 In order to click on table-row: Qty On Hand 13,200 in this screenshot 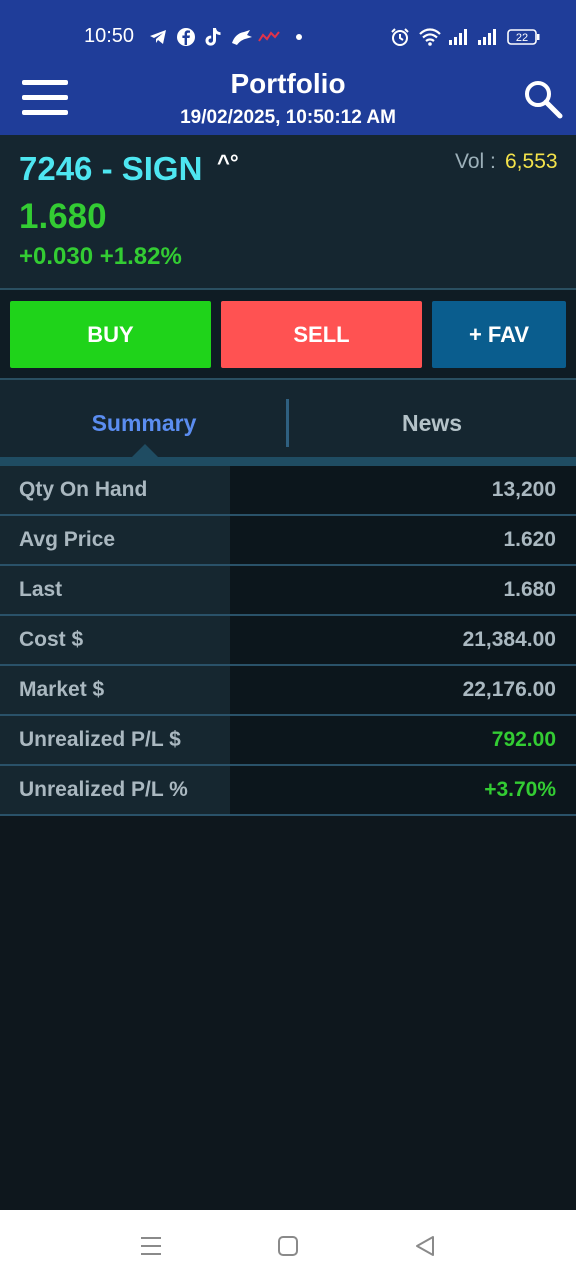, I will do `click(288, 491)`.